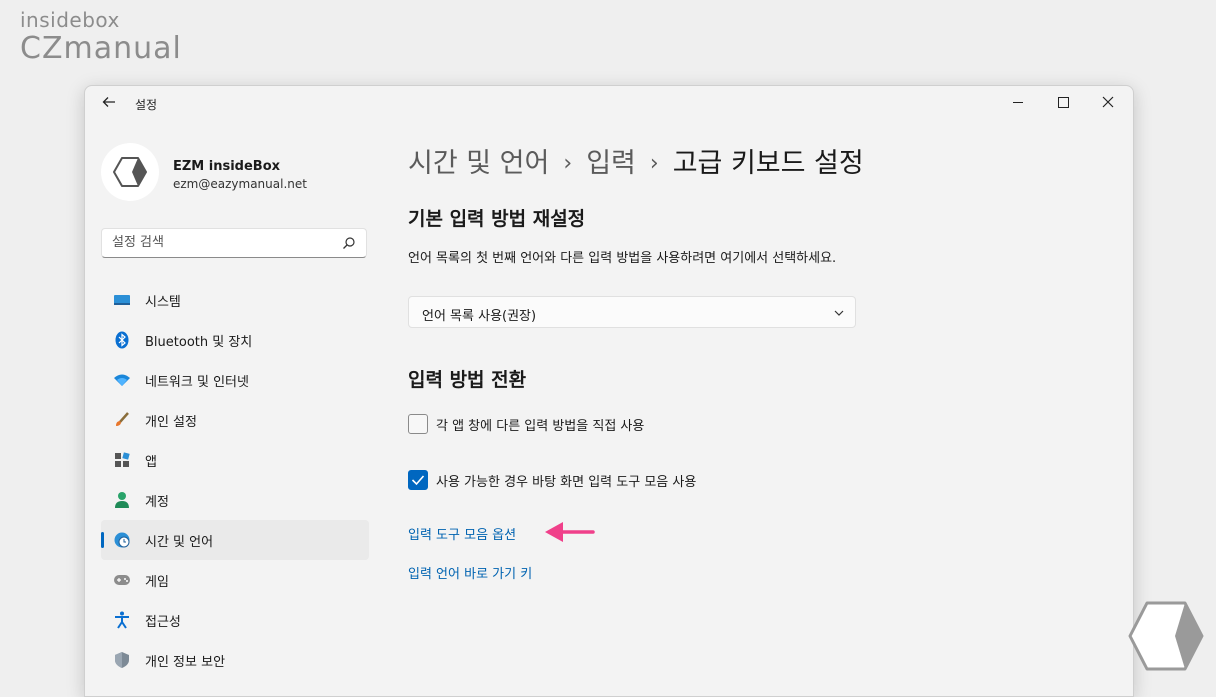  I want to click on desktop-language-bar-option: 사용 가능한 경우 바탕 화면 입력 도구 모음 사용, so click(552, 480).